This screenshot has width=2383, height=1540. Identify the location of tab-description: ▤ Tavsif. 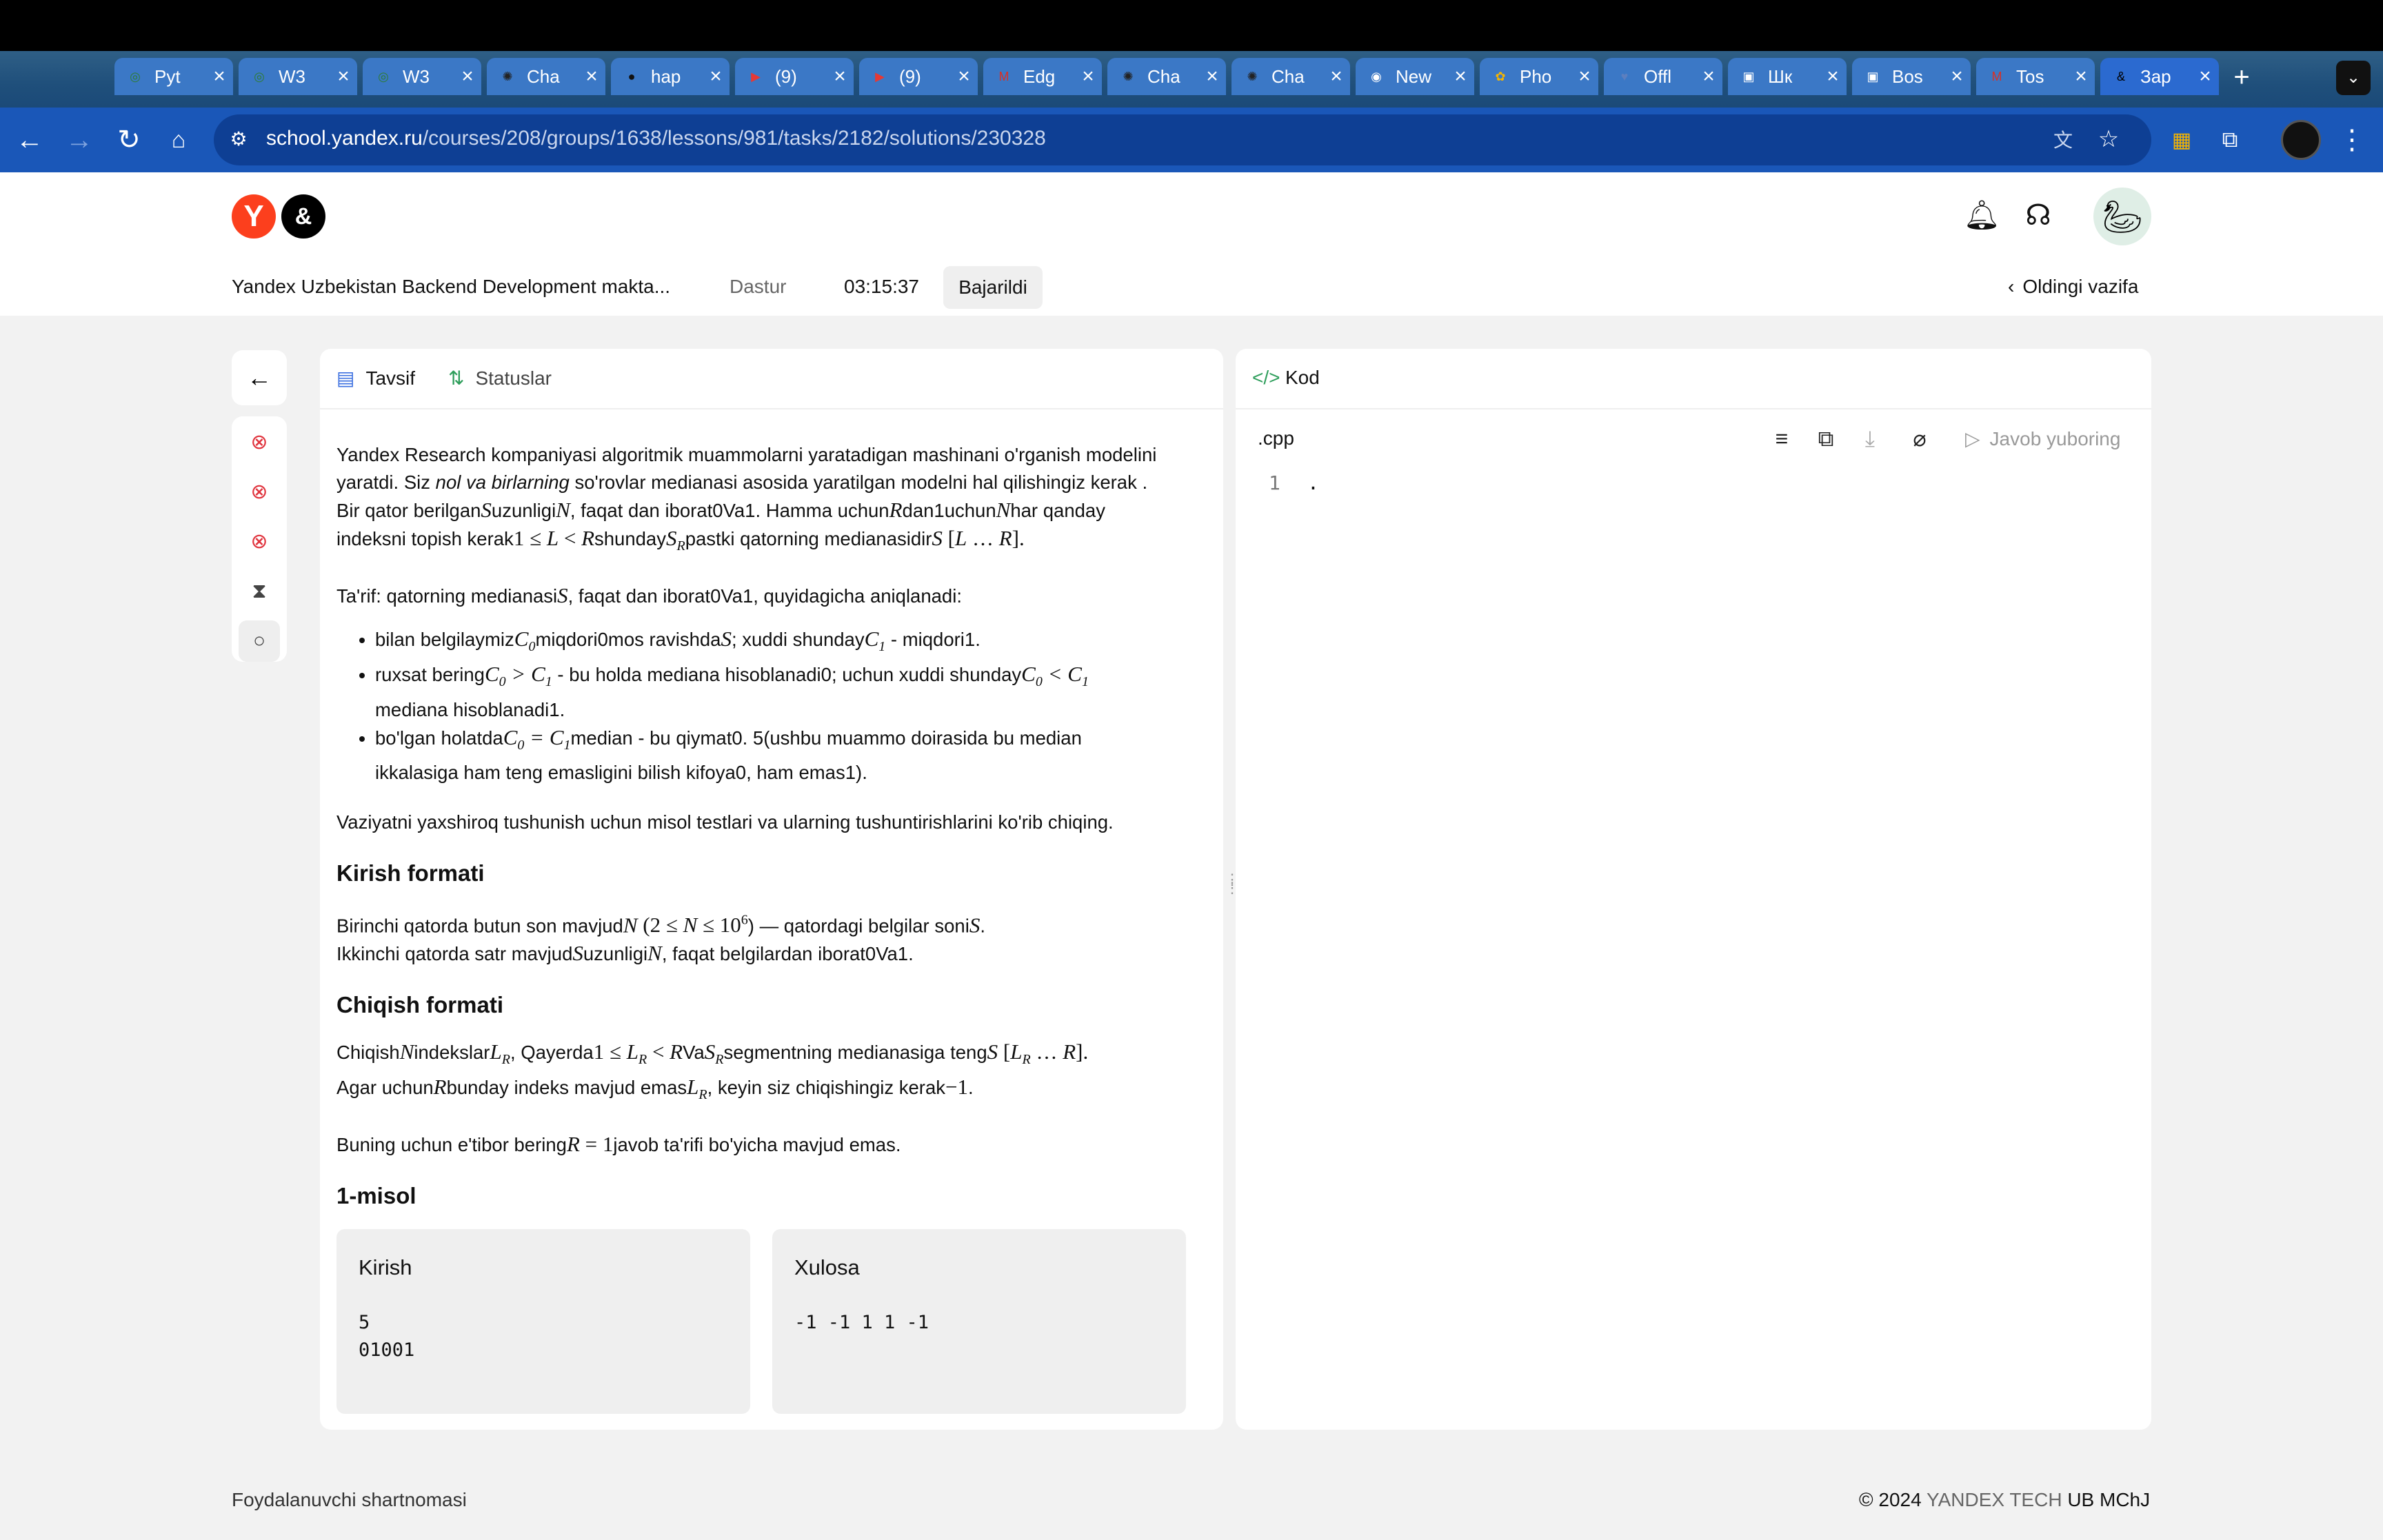
(375, 378).